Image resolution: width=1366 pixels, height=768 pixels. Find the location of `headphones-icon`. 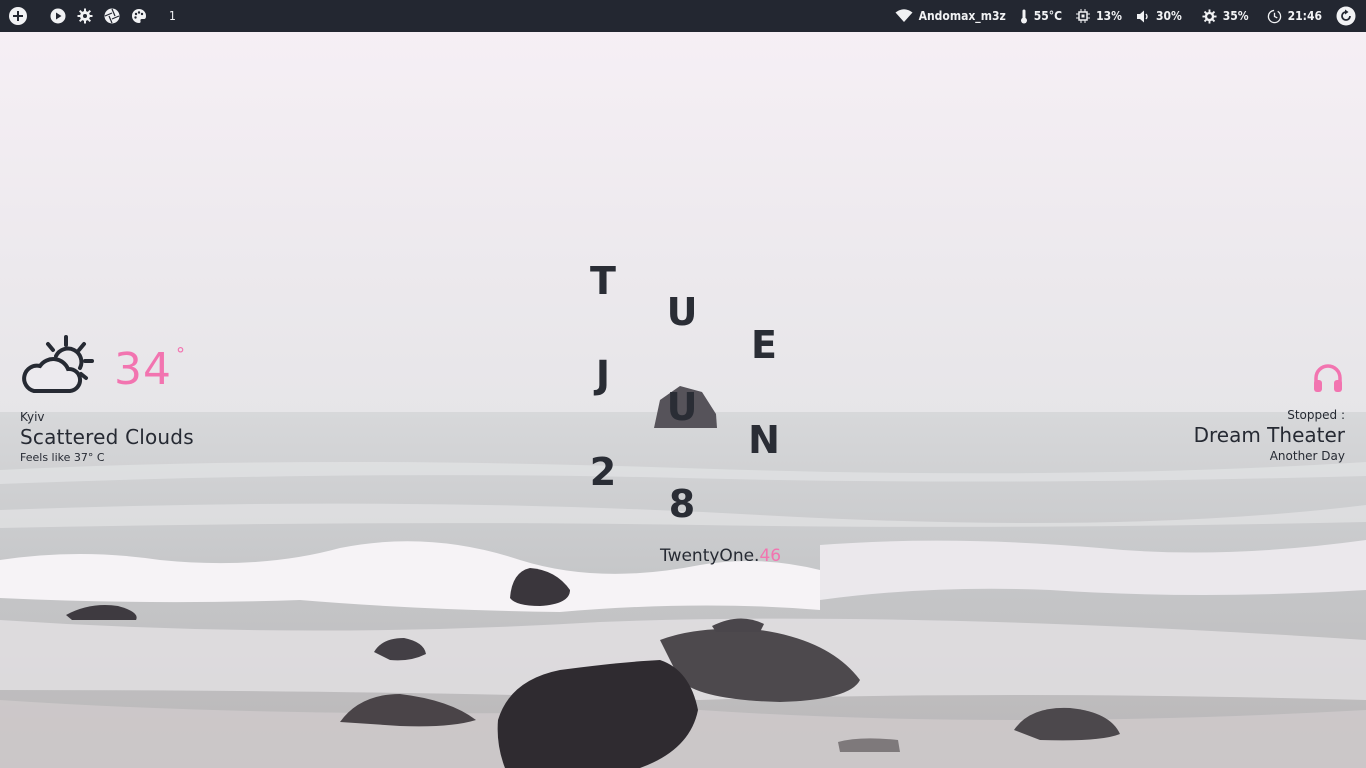

headphones-icon is located at coordinates (1328, 377).